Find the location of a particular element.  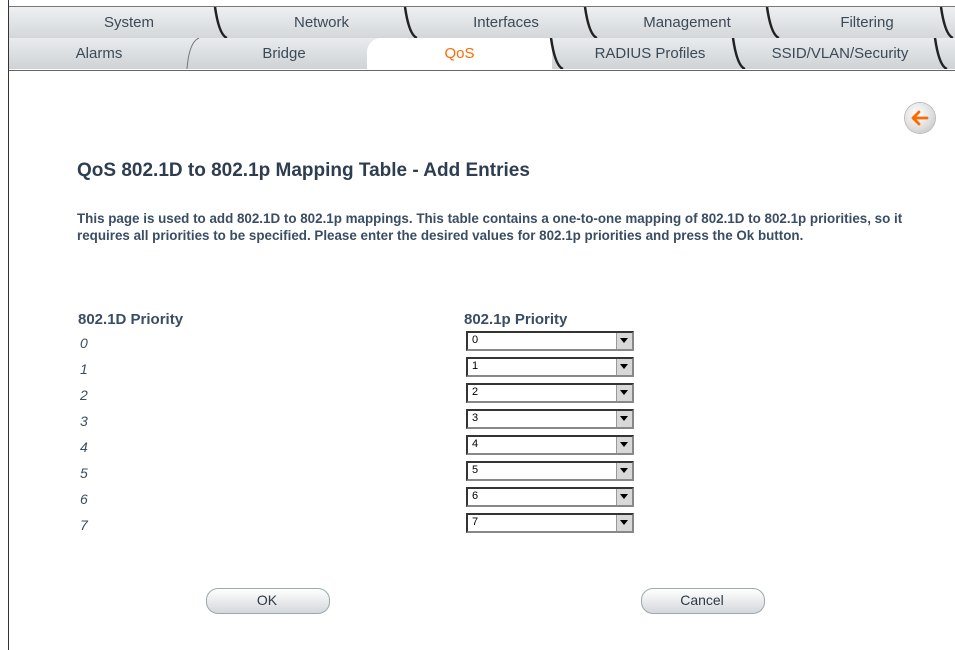

priority-label: 6 is located at coordinates (84, 499).